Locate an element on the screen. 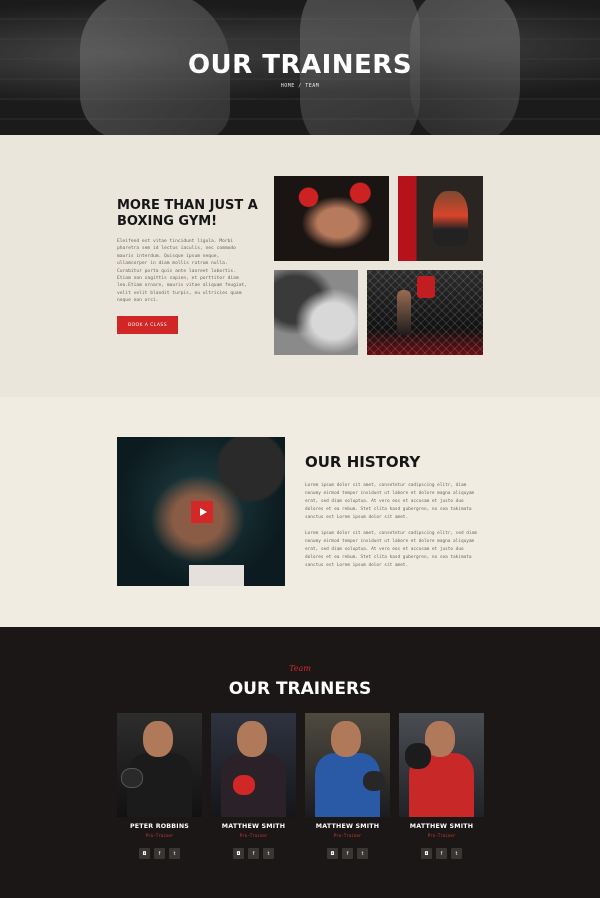  breadcrumb: HOME / TEAM is located at coordinates (300, 86).